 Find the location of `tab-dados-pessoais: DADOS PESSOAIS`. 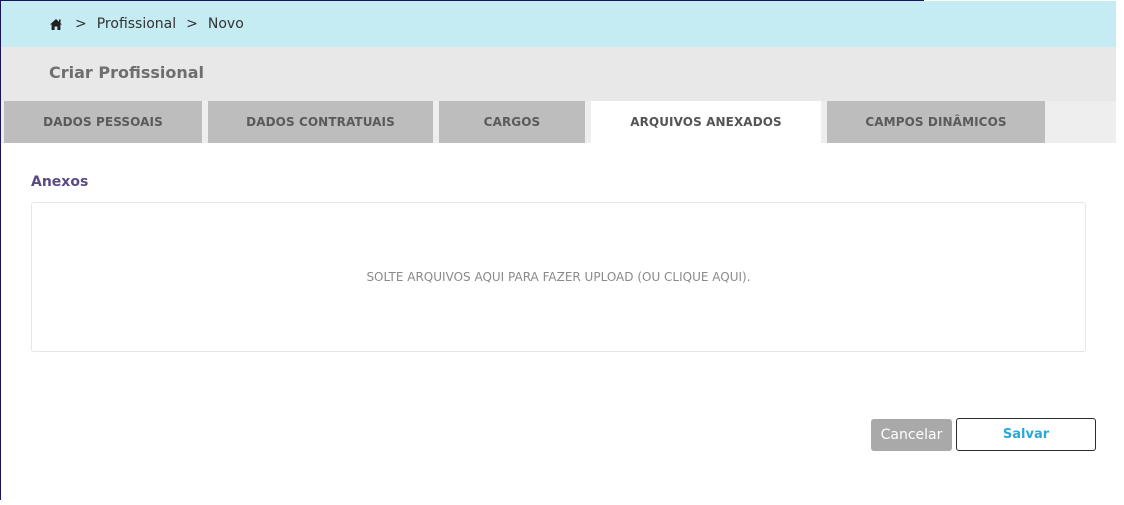

tab-dados-pessoais: DADOS PESSOAIS is located at coordinates (103, 122).